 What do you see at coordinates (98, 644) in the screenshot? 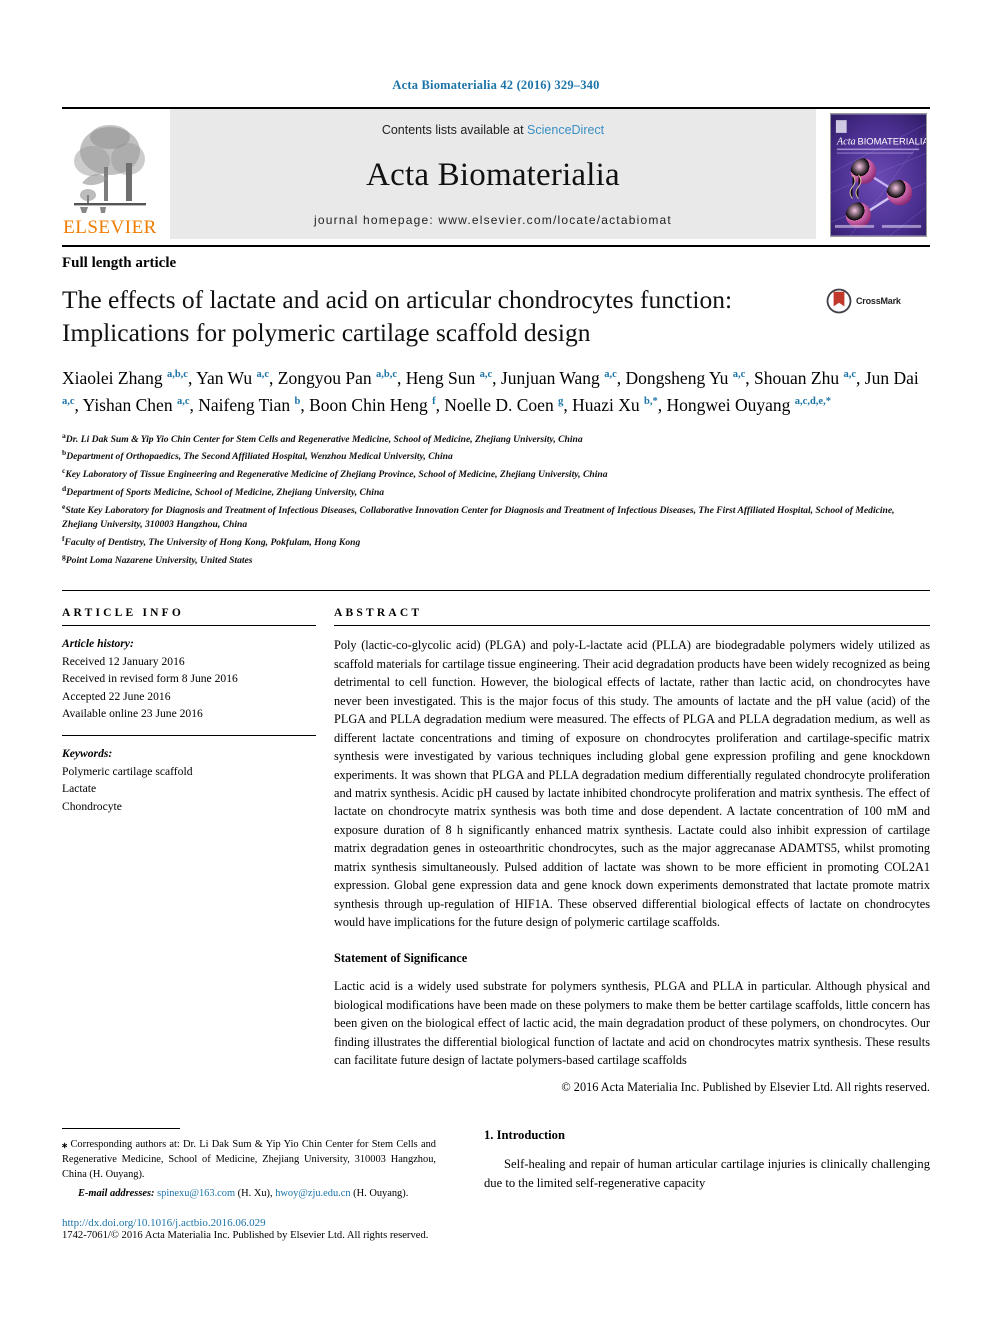
I see `article-history-label: Article history:` at bounding box center [98, 644].